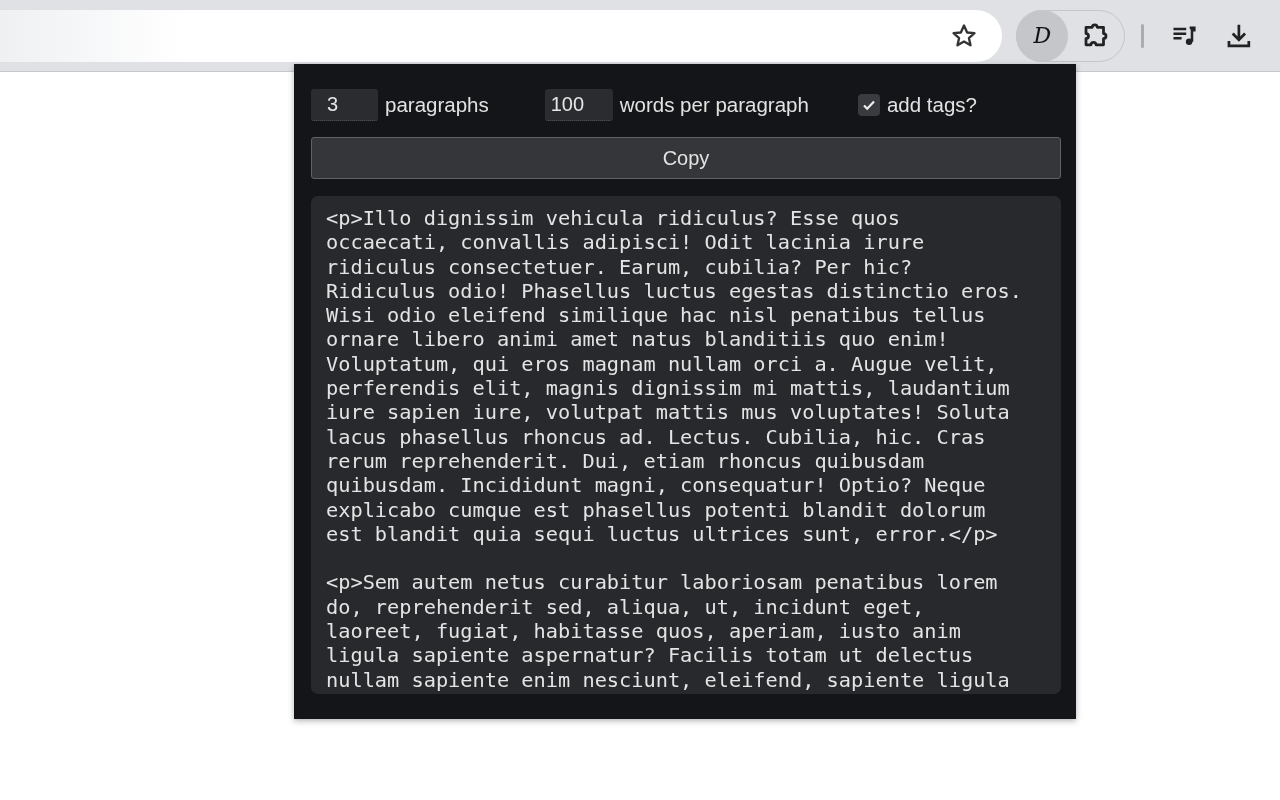 Image resolution: width=1280 pixels, height=800 pixels. Describe the element at coordinates (578, 105) in the screenshot. I see `words-input: 100` at that location.